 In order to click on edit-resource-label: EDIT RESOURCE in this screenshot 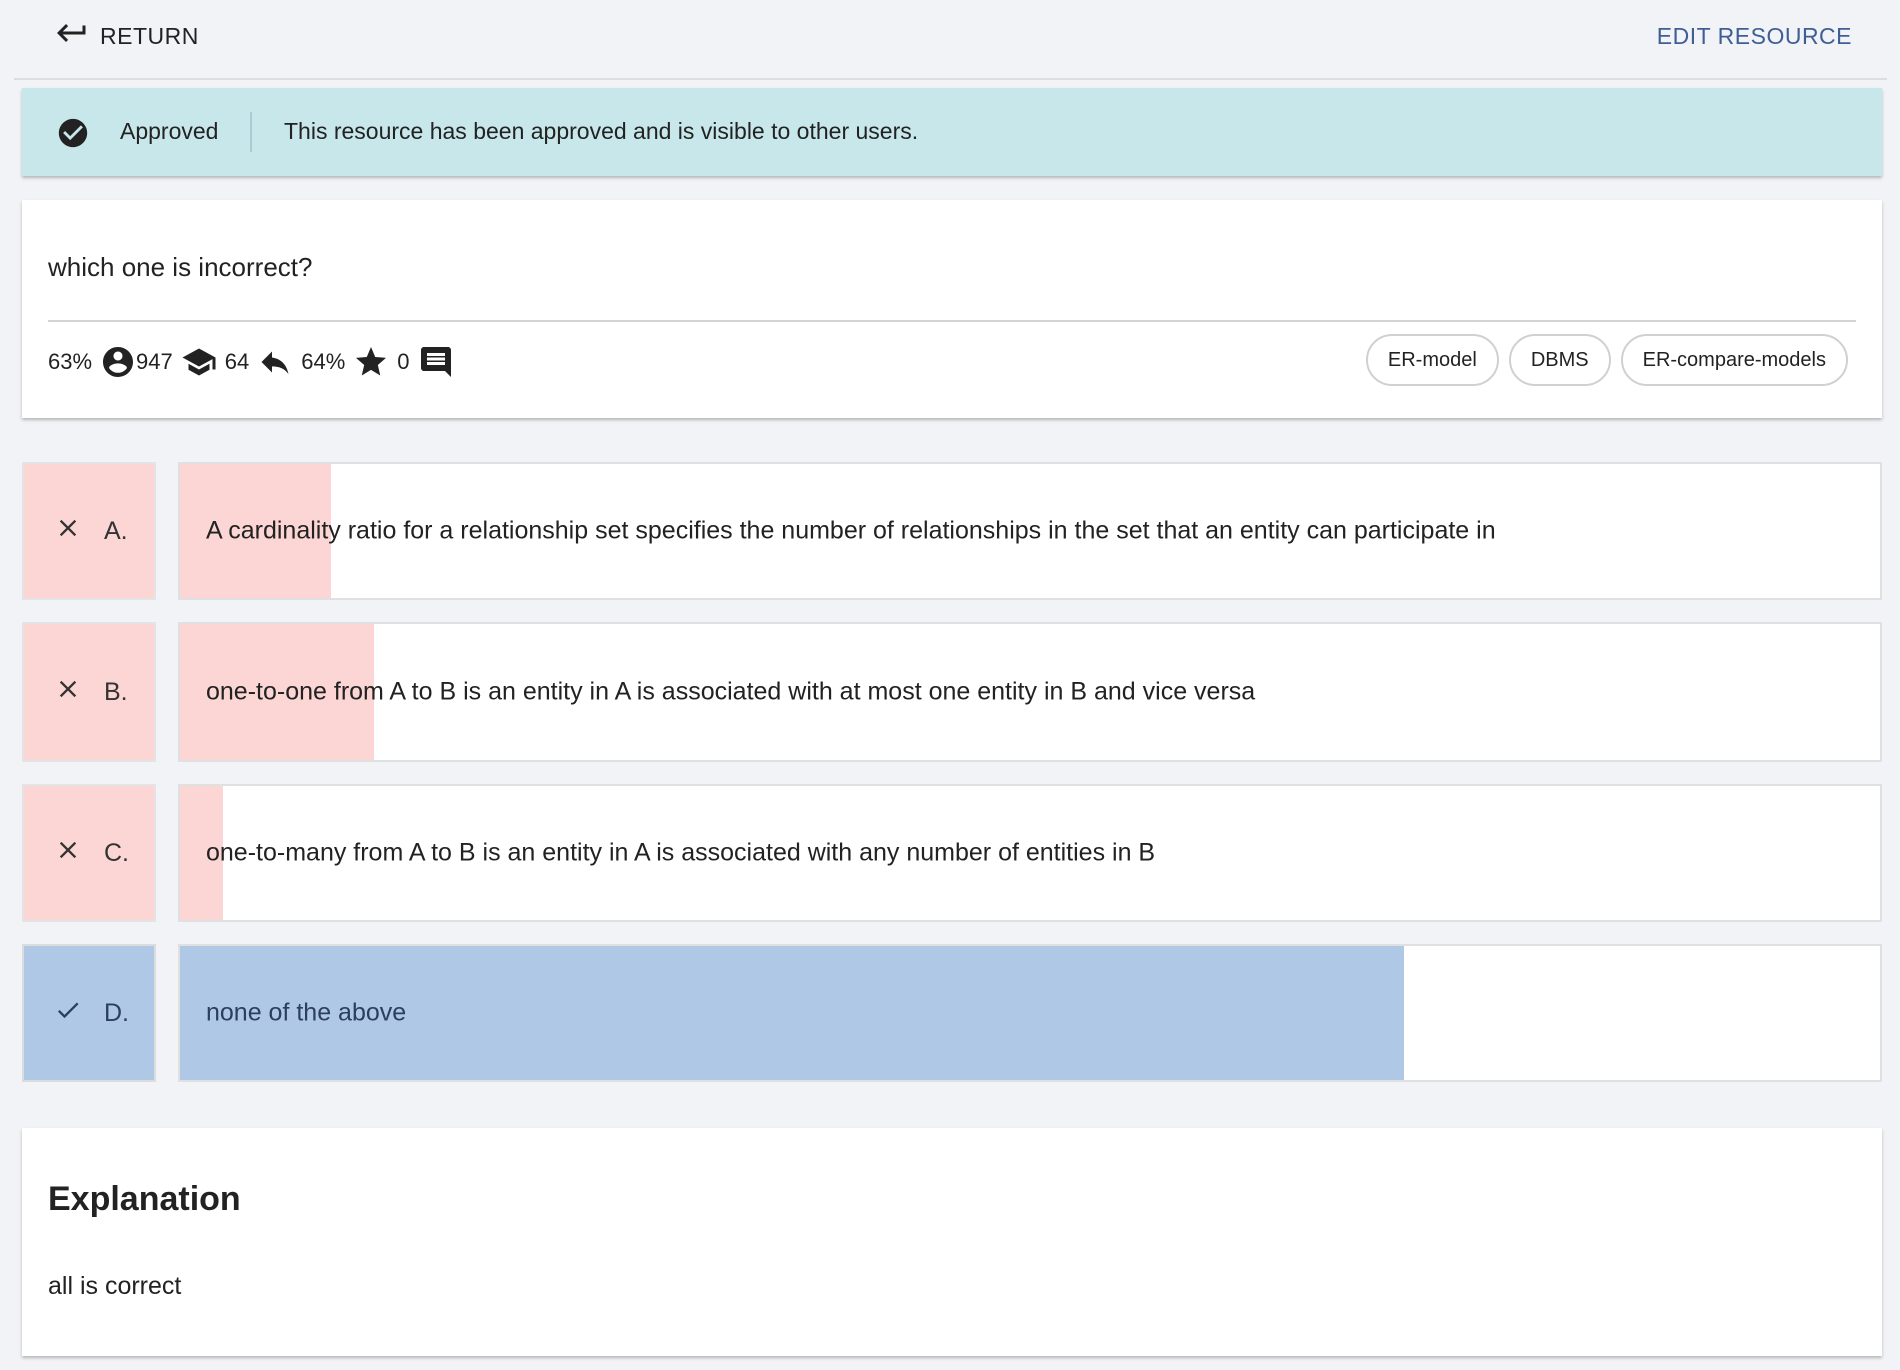, I will do `click(1754, 35)`.